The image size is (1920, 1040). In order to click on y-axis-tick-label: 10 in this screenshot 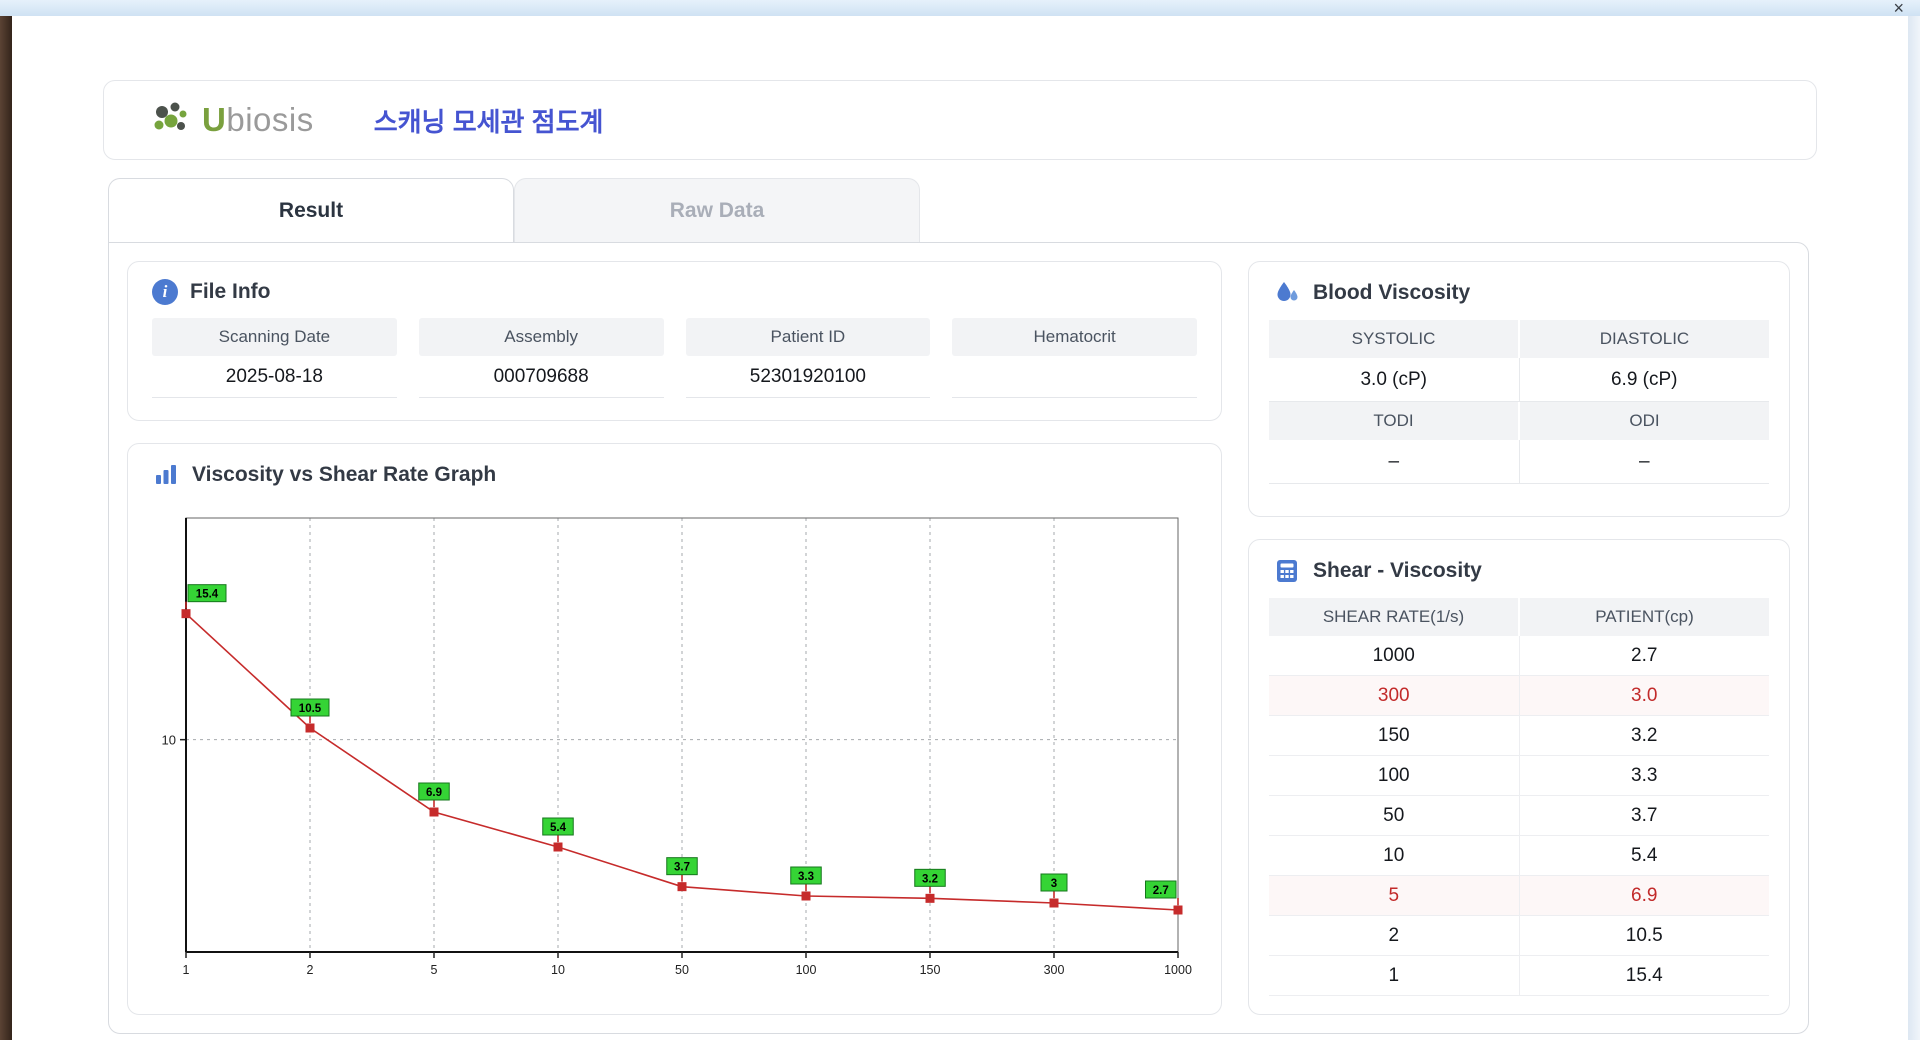, I will do `click(168, 740)`.